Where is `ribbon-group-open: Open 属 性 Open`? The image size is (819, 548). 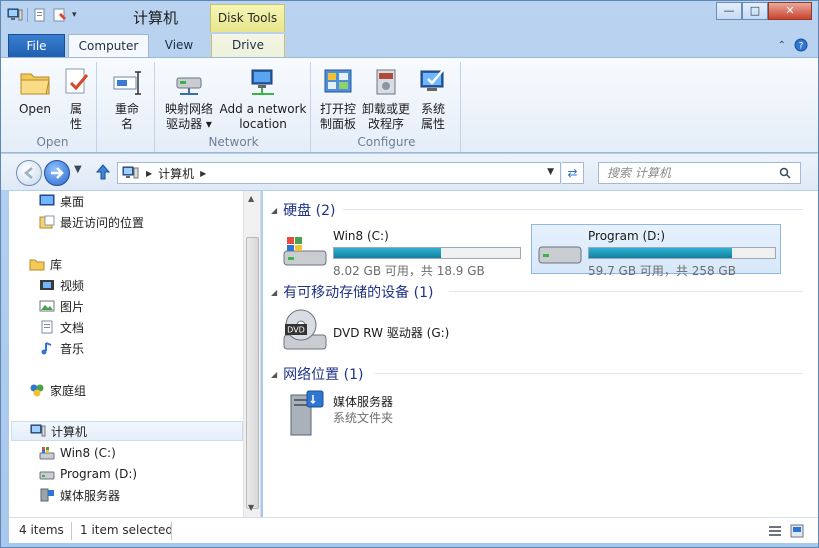 ribbon-group-open: Open 属 性 Open is located at coordinates (53, 107).